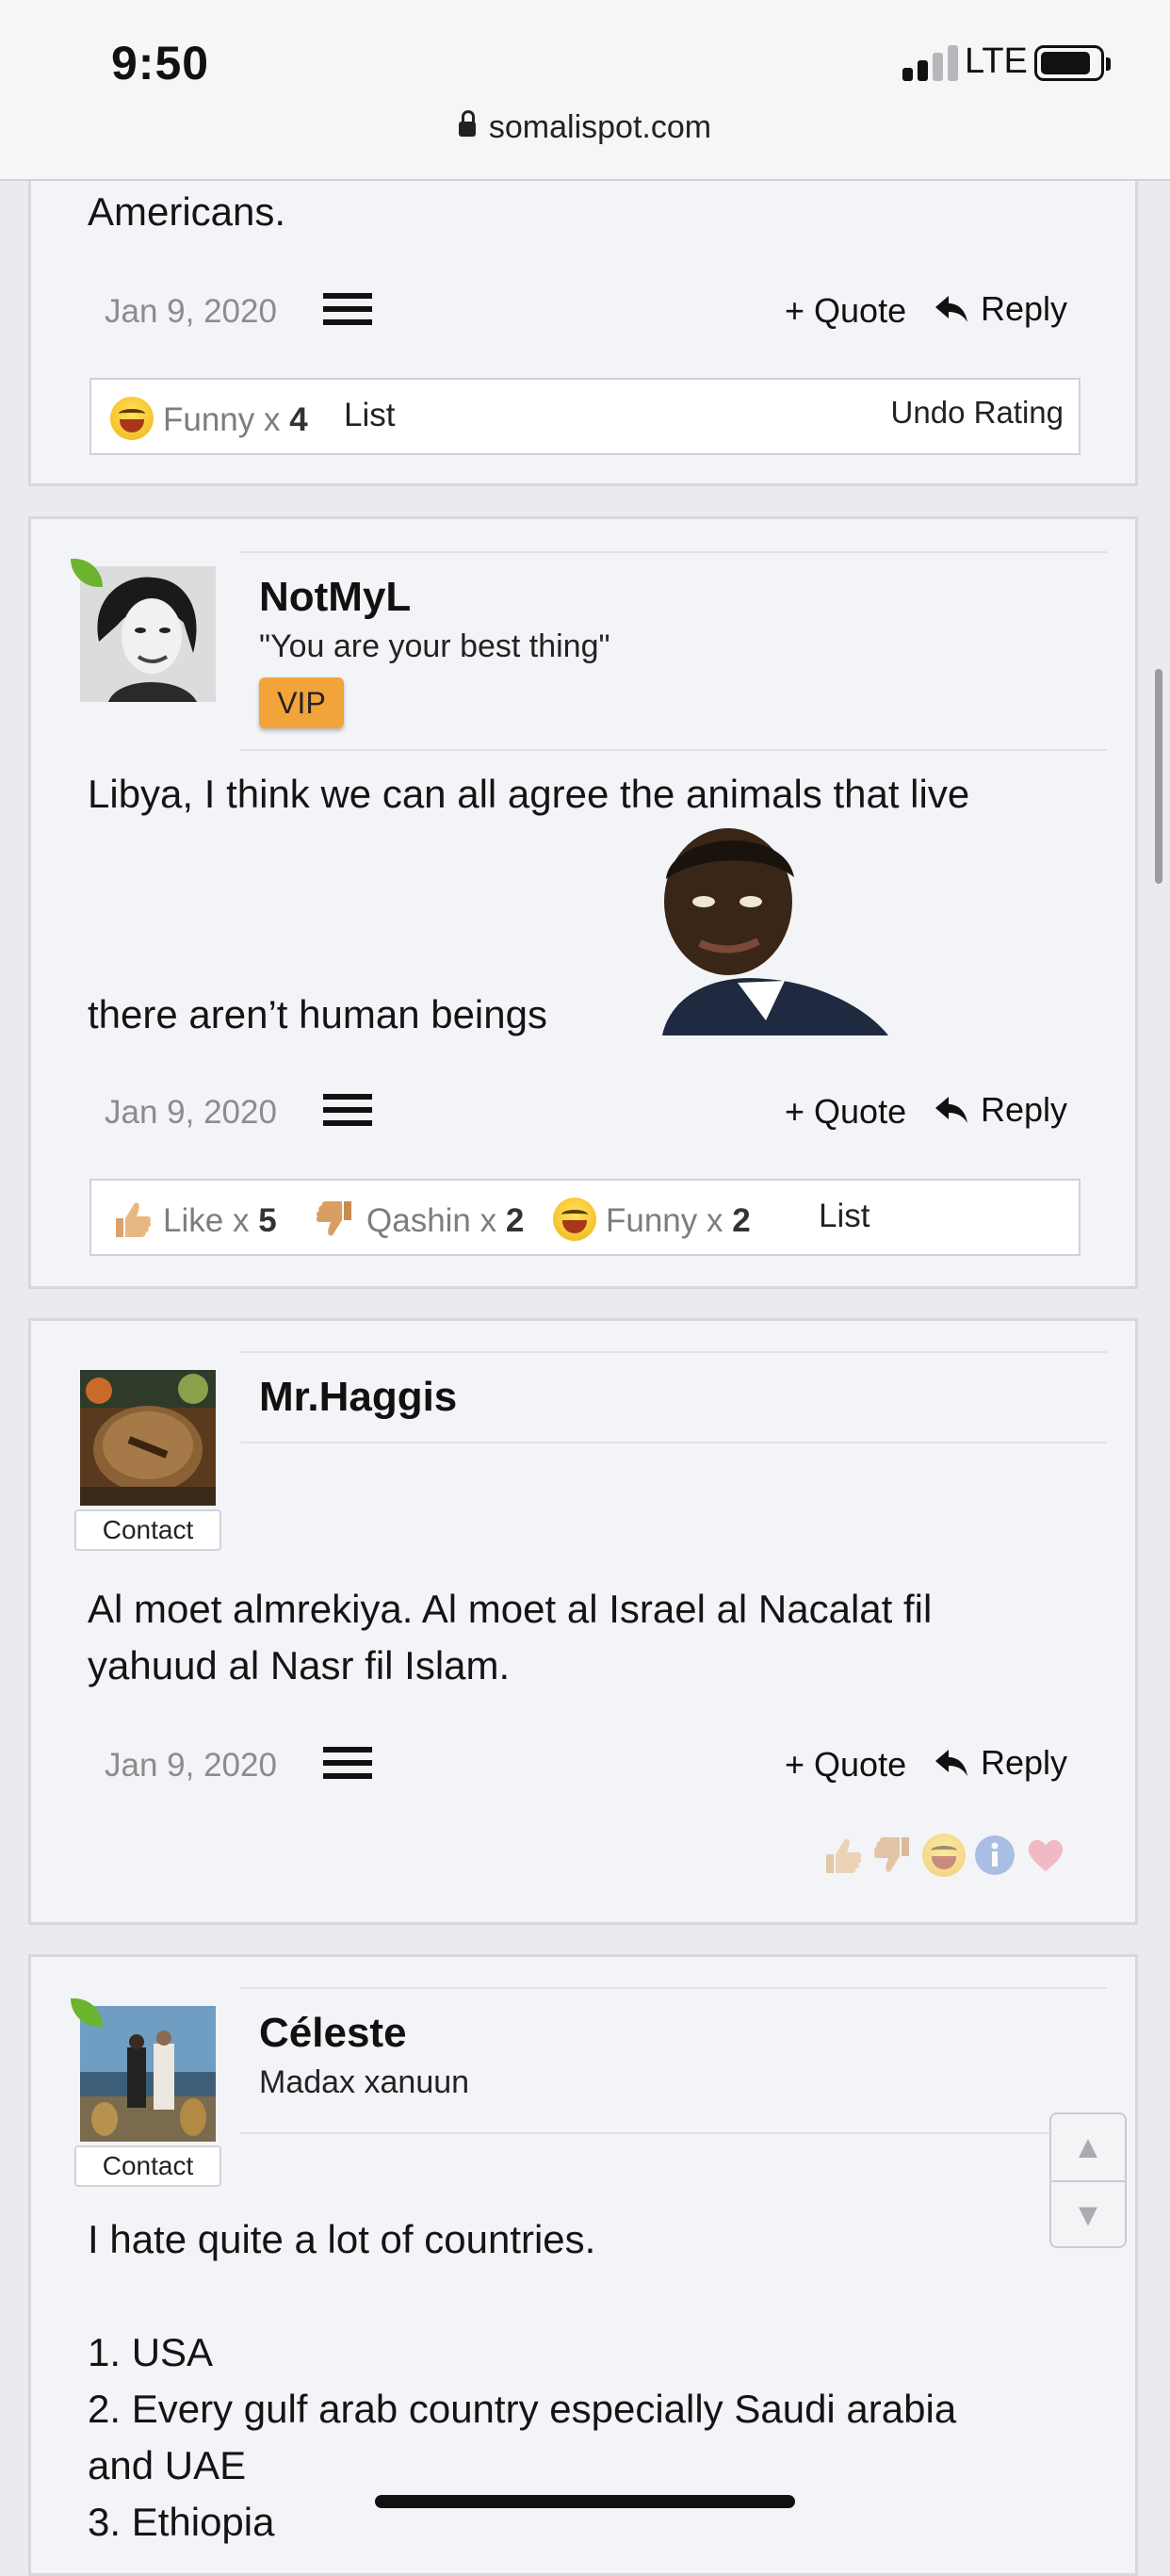 The image size is (1170, 2576). I want to click on reaction-qashin: Qashin x 2, so click(419, 1219).